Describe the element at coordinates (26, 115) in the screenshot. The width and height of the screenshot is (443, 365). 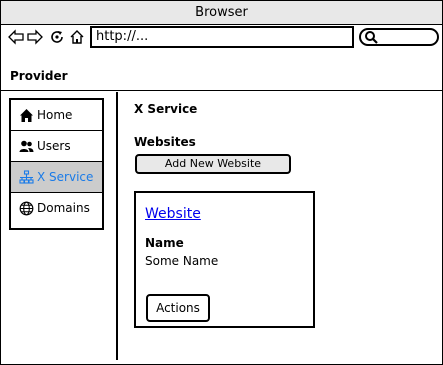
I see `home-icon` at that location.